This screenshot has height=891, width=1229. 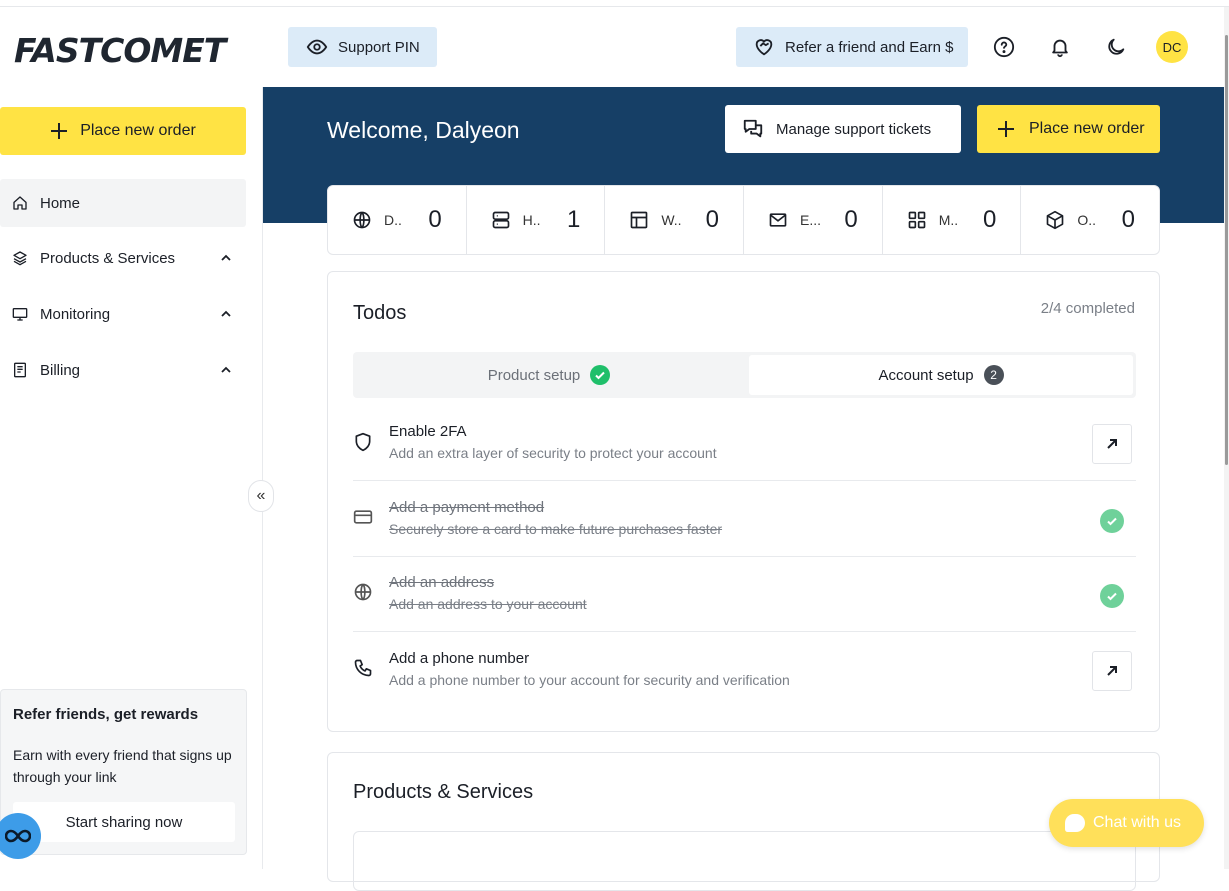 What do you see at coordinates (1087, 128) in the screenshot?
I see `main-place-order-label: Place new order` at bounding box center [1087, 128].